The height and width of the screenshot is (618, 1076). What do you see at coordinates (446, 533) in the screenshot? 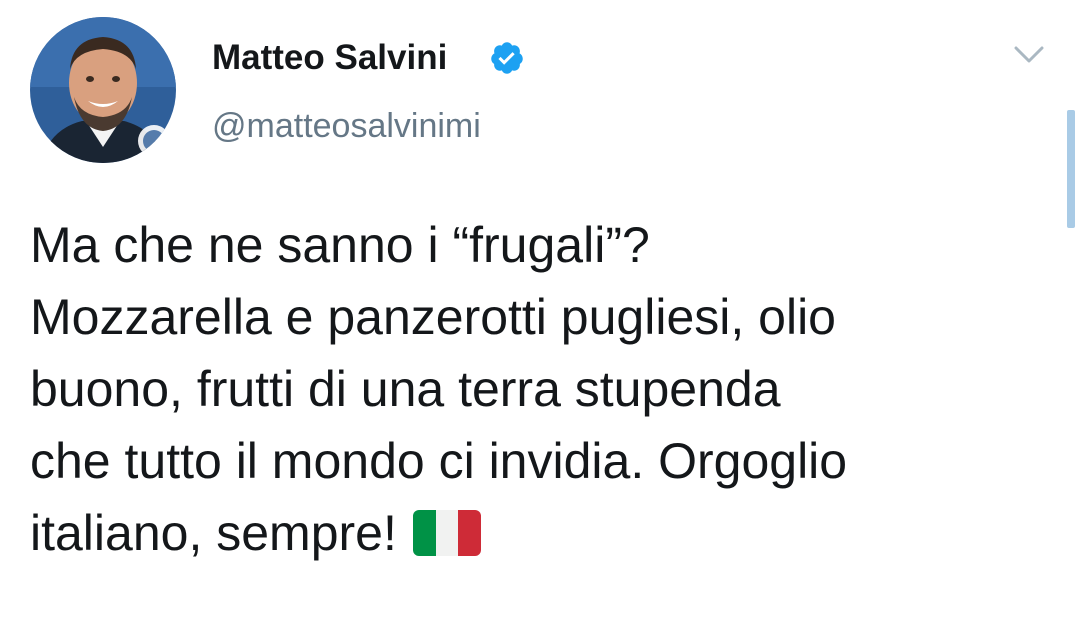
I see `italy-flag-icon` at bounding box center [446, 533].